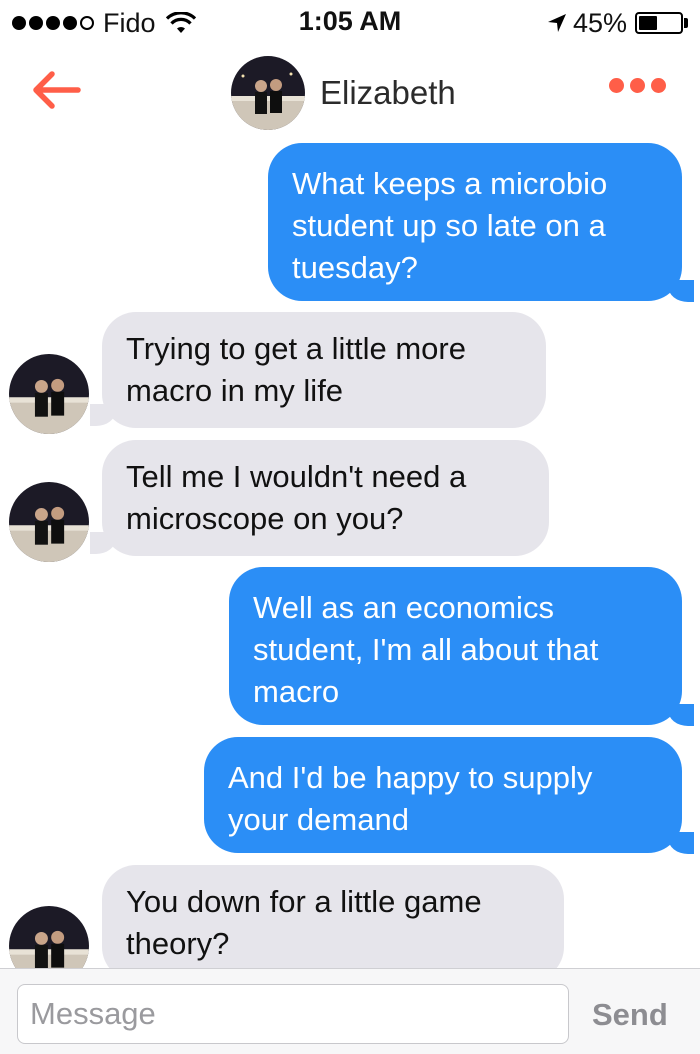  I want to click on more-options-button, so click(634, 85).